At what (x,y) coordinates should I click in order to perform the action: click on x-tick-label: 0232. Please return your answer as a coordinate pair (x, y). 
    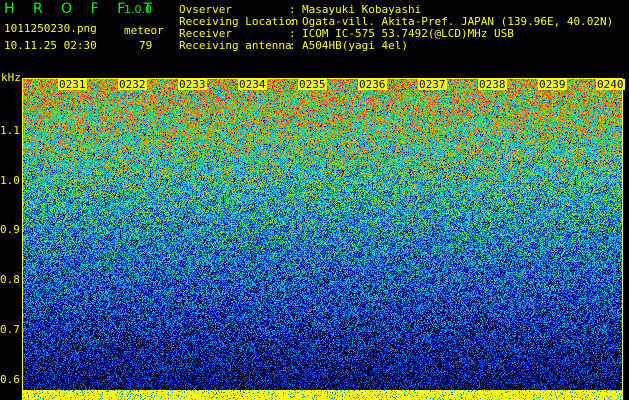
    Looking at the image, I should click on (132, 84).